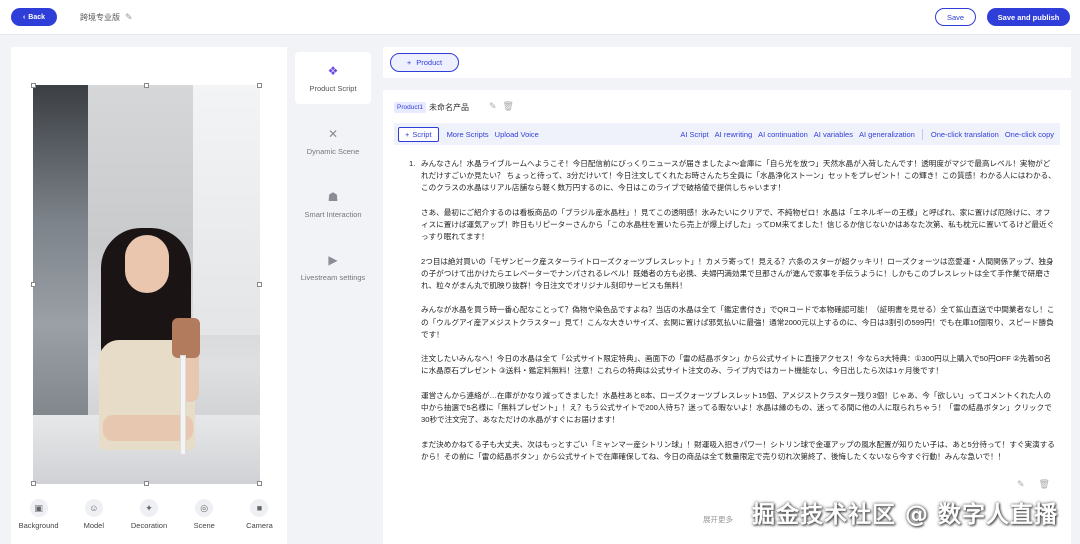 The height and width of the screenshot is (544, 1080). What do you see at coordinates (186, 338) in the screenshot?
I see `phone` at bounding box center [186, 338].